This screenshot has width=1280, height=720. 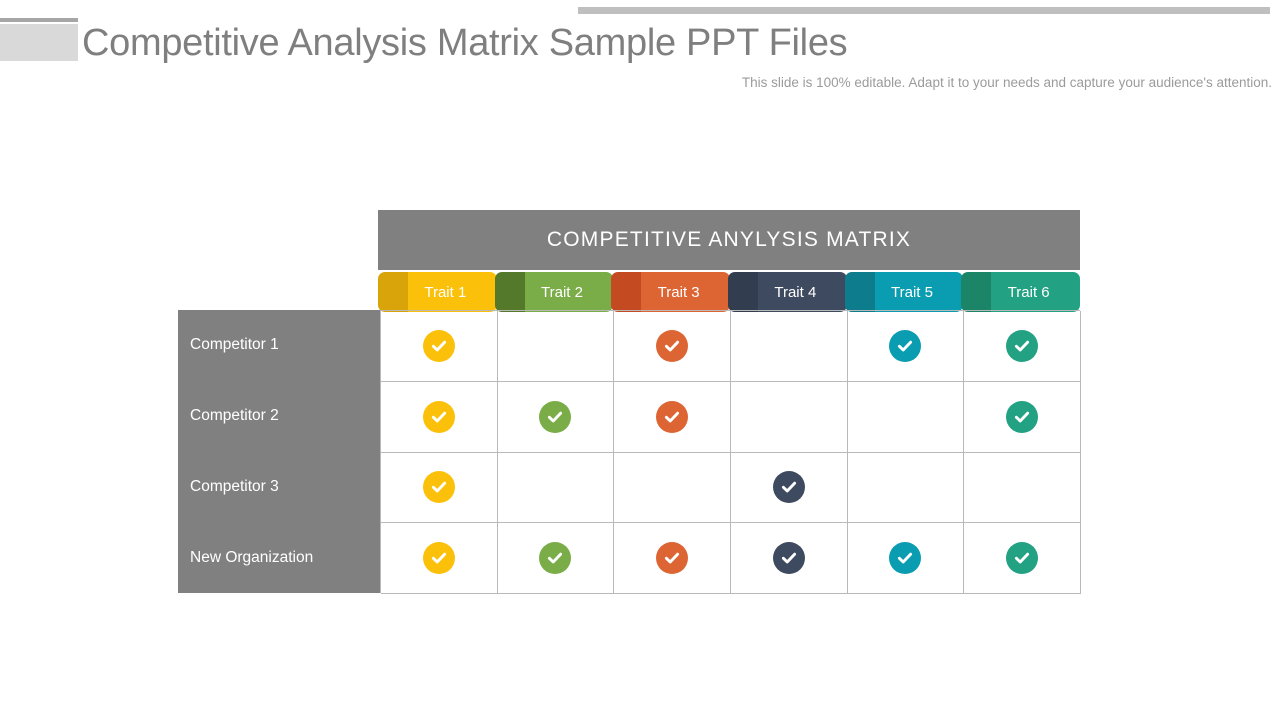 I want to click on trait-header-body: Trait 6, so click(x=1035, y=292).